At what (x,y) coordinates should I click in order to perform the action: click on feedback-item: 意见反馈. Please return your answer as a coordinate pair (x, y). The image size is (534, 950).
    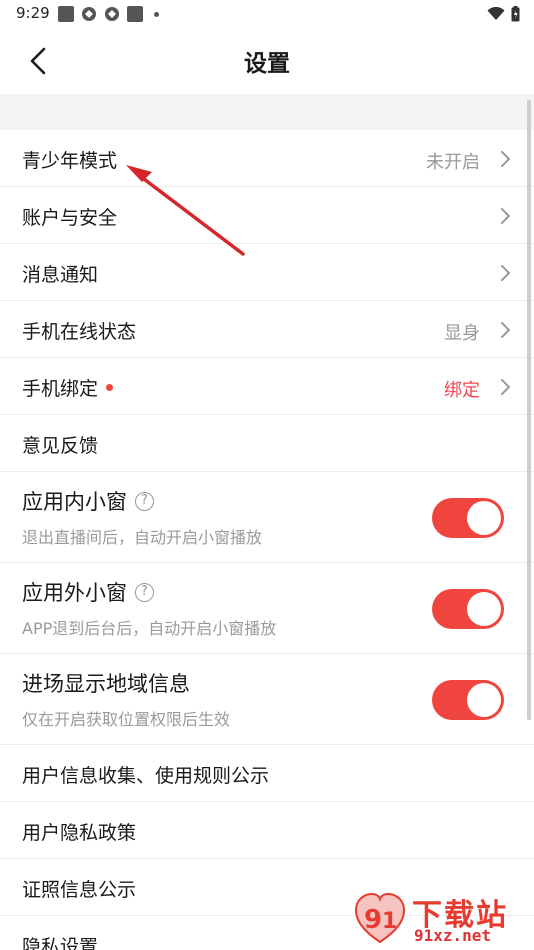
    Looking at the image, I should click on (267, 443).